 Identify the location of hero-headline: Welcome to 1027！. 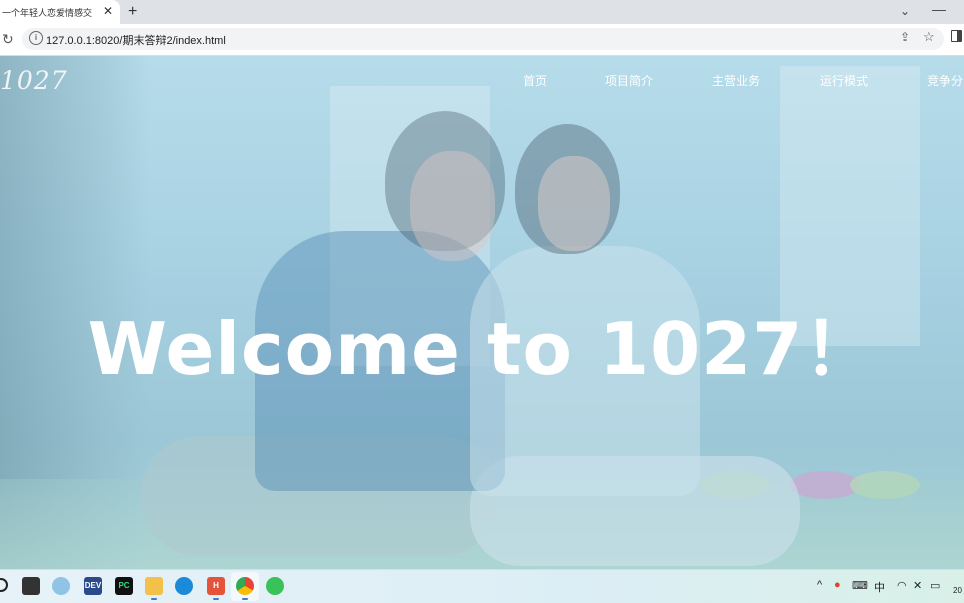
(482, 349).